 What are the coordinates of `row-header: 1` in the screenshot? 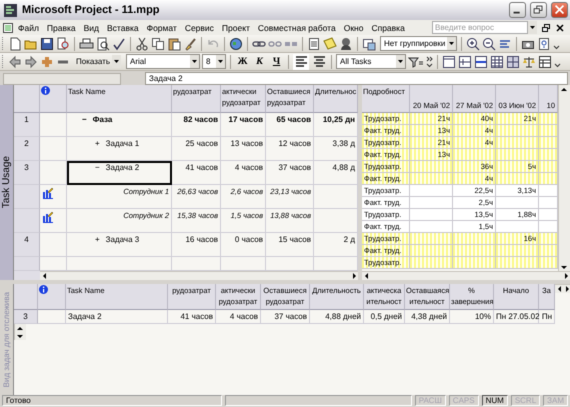 It's located at (27, 125).